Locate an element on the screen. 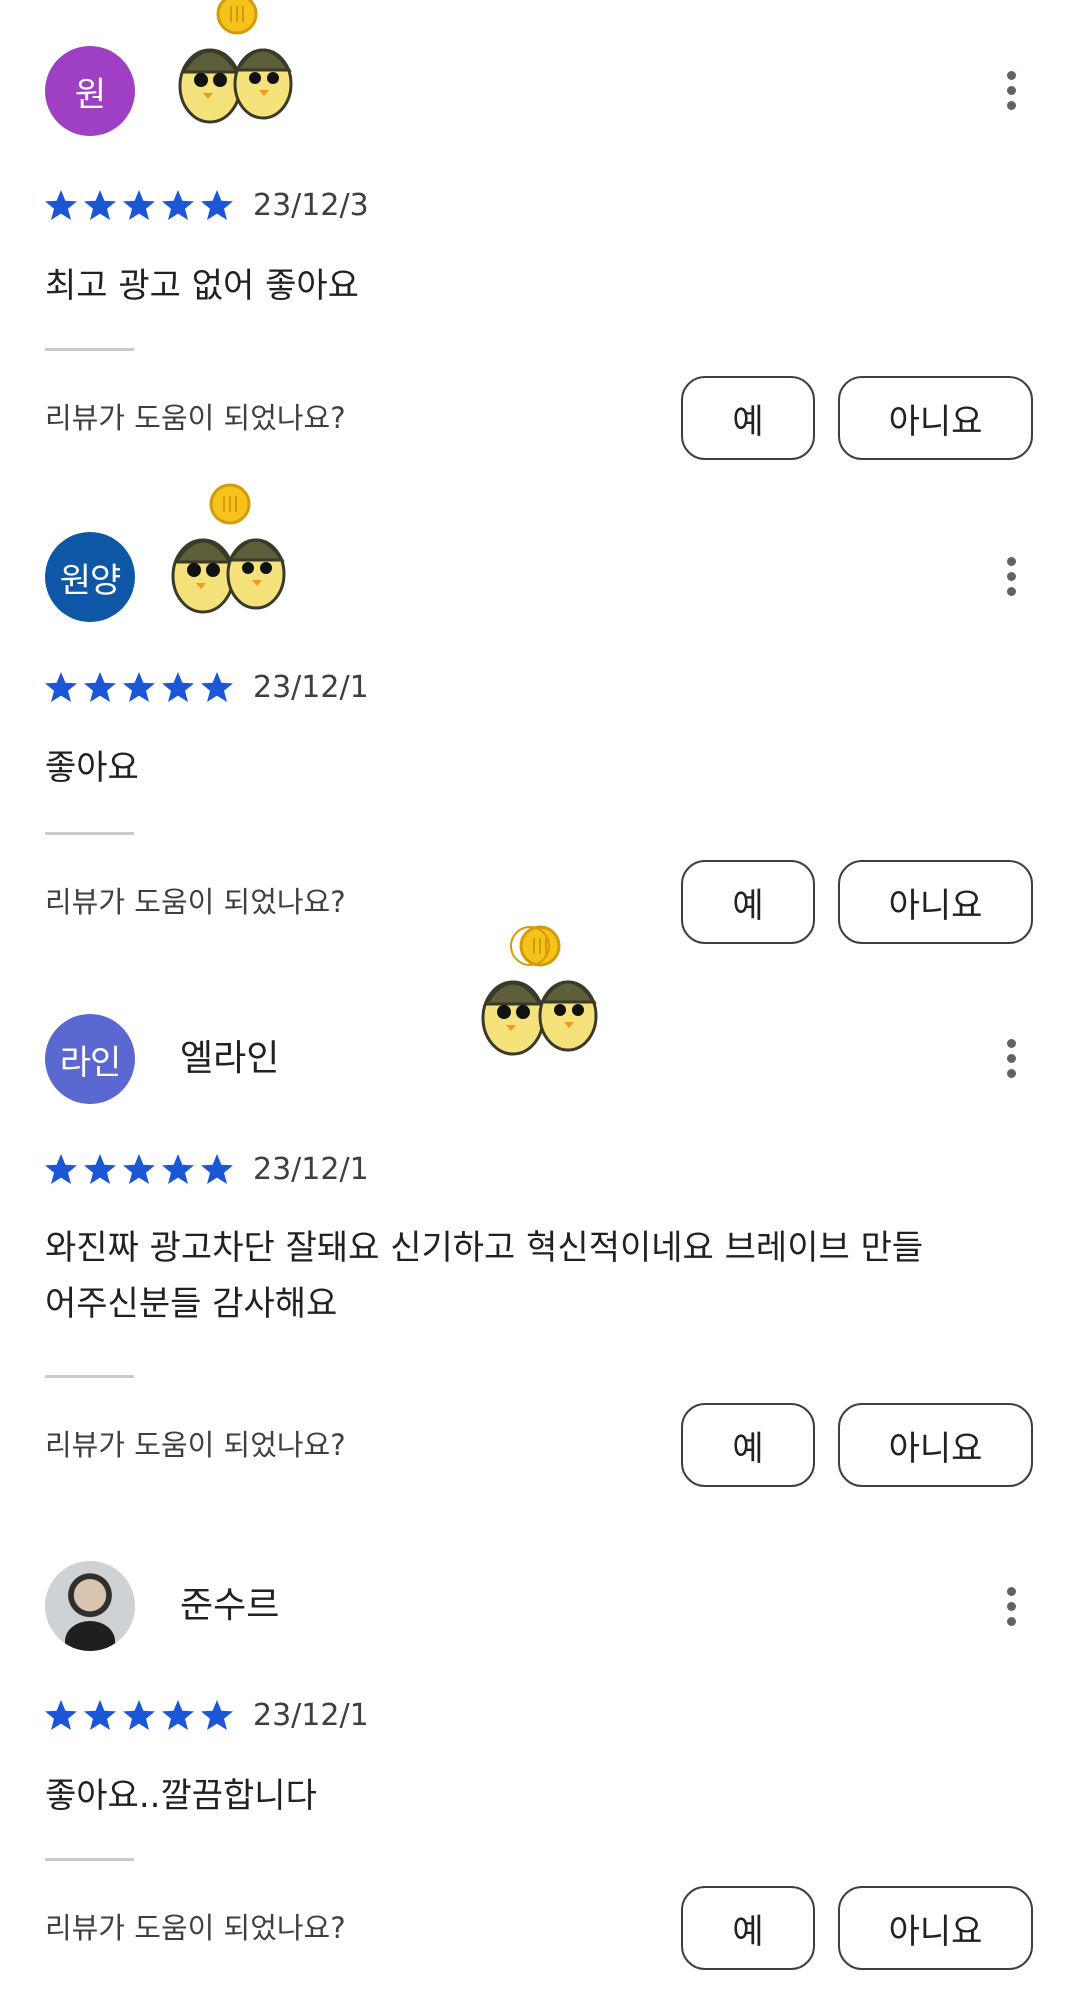 The width and height of the screenshot is (1080, 1989). review-date: 23/12/3 is located at coordinates (311, 205).